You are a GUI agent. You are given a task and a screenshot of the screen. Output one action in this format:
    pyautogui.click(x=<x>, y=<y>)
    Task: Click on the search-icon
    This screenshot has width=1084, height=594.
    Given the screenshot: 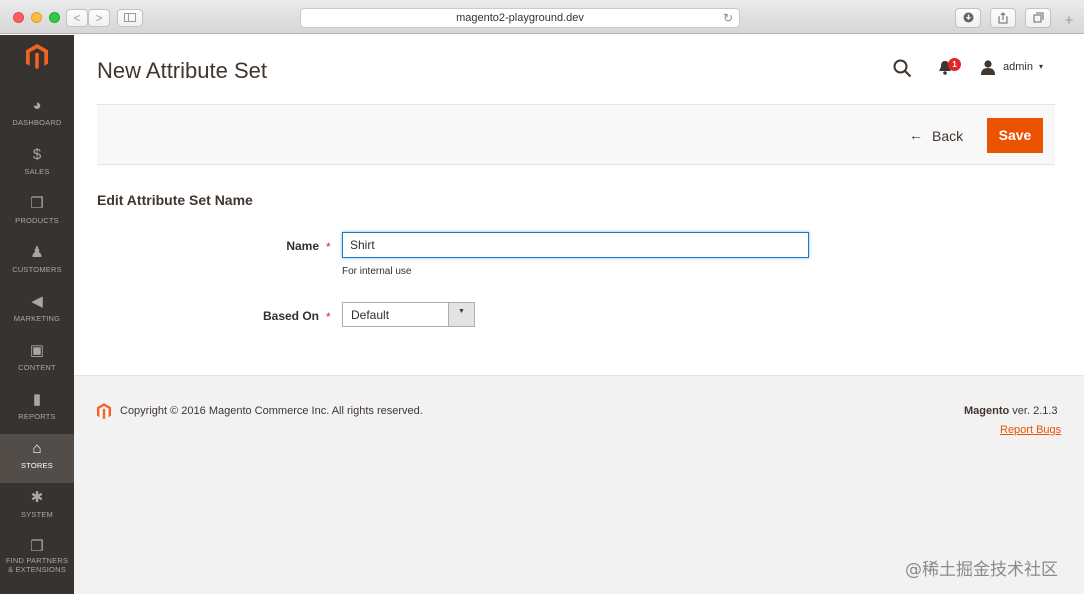 What is the action you would take?
    pyautogui.click(x=902, y=68)
    